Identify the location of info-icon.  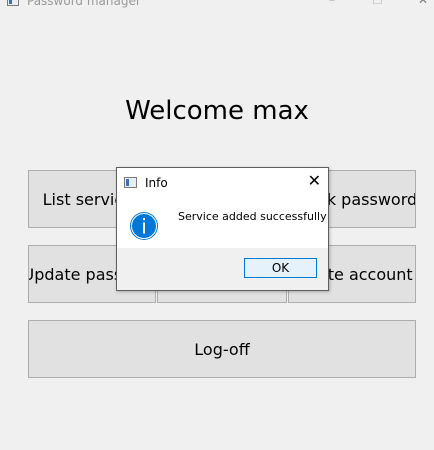
(144, 226).